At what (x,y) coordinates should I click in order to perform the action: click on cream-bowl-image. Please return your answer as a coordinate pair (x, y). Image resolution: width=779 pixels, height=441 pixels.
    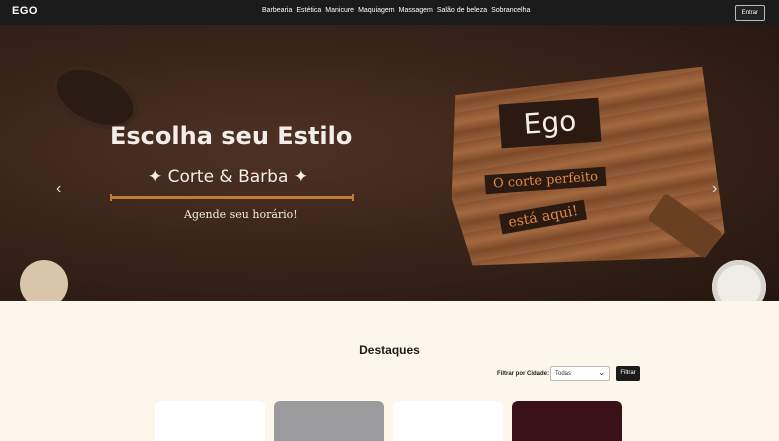
    Looking at the image, I should click on (739, 280).